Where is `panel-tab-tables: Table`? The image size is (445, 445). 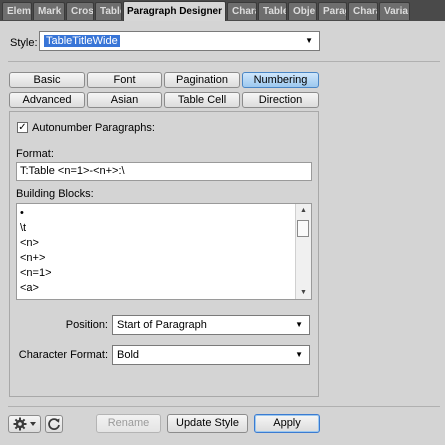
panel-tab-tables: Table is located at coordinates (108, 11).